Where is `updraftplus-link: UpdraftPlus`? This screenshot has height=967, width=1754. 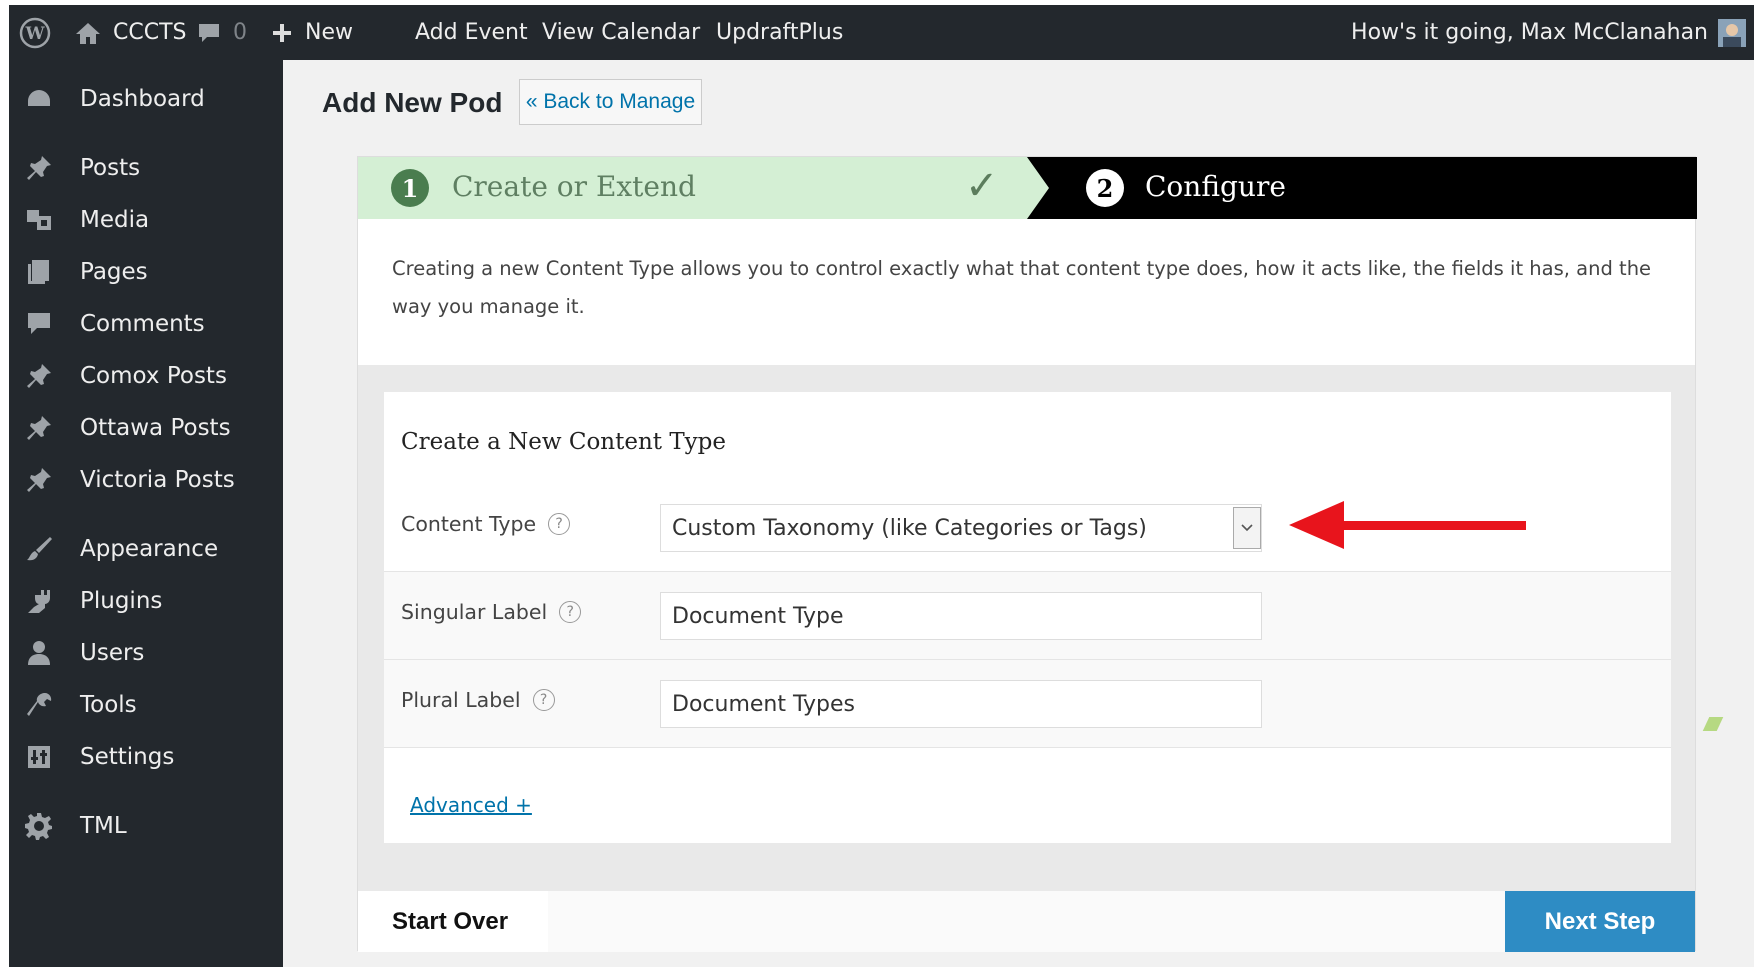
updraftplus-link: UpdraftPlus is located at coordinates (779, 32).